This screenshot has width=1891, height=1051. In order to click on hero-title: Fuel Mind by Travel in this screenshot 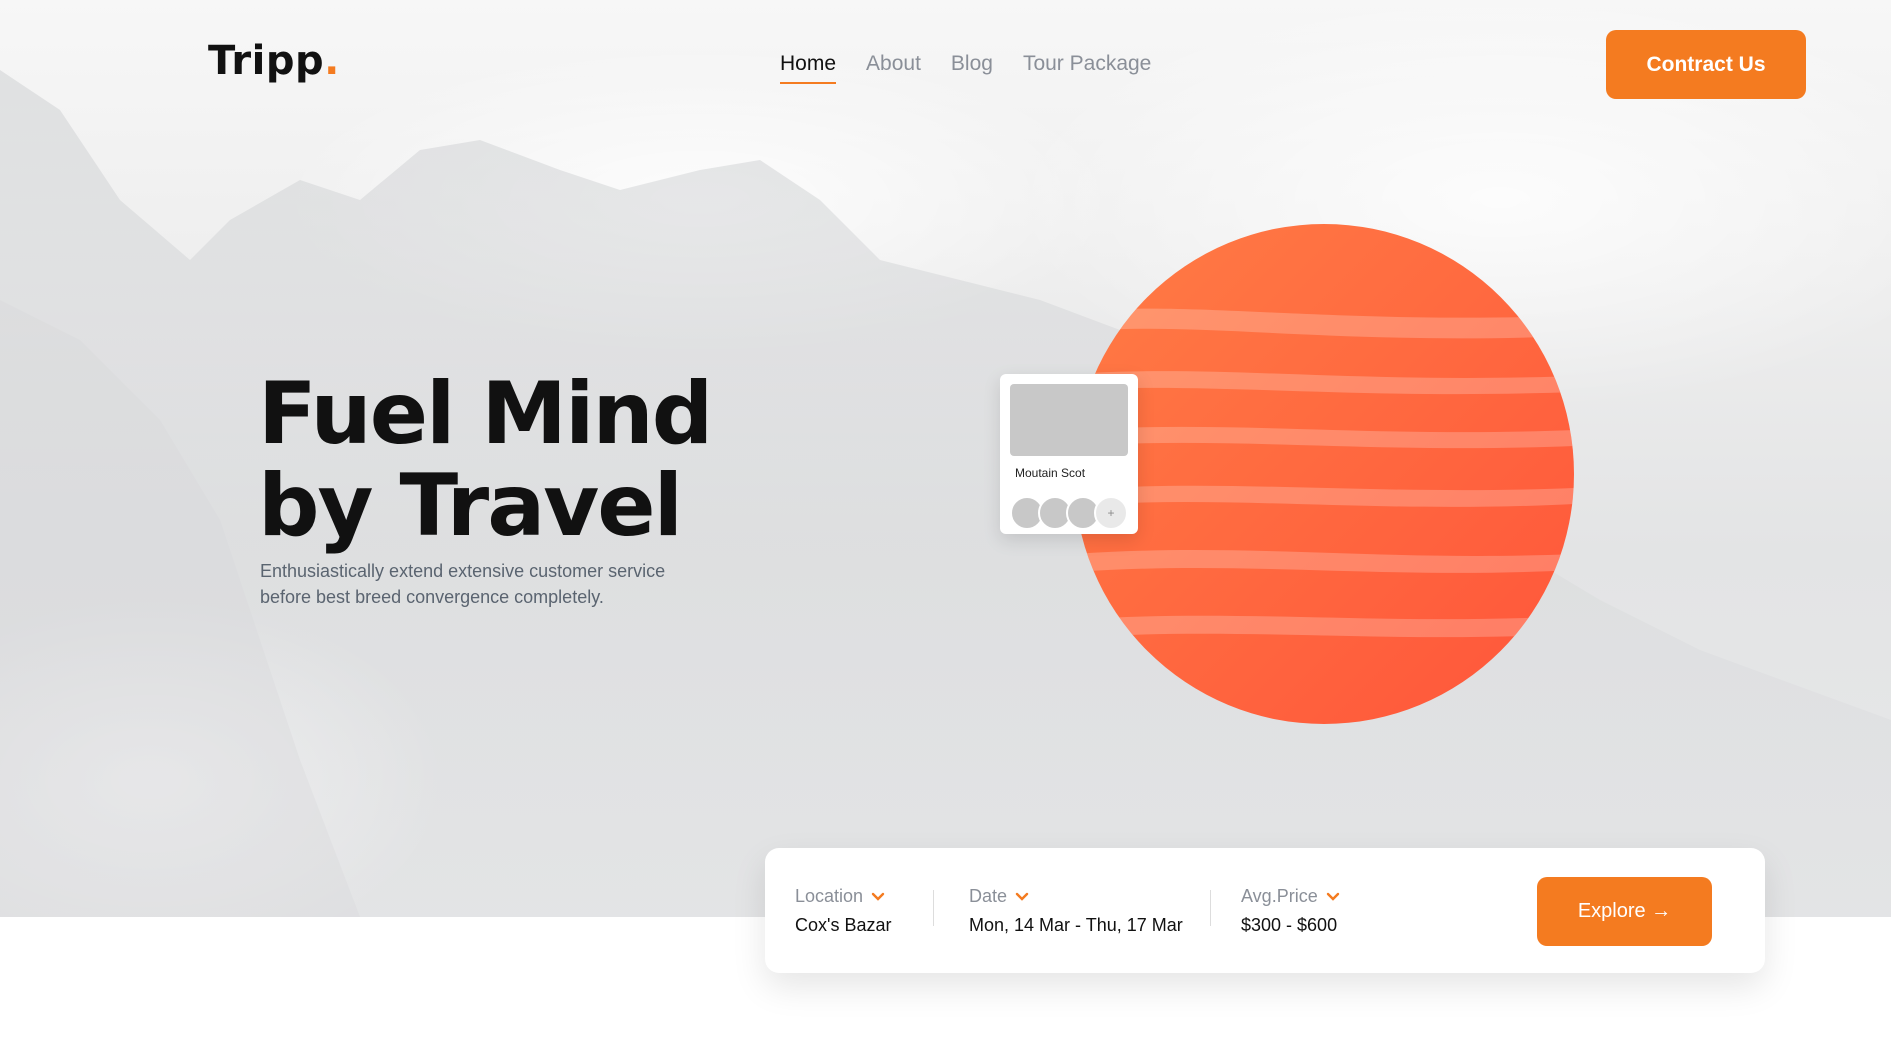, I will do `click(485, 460)`.